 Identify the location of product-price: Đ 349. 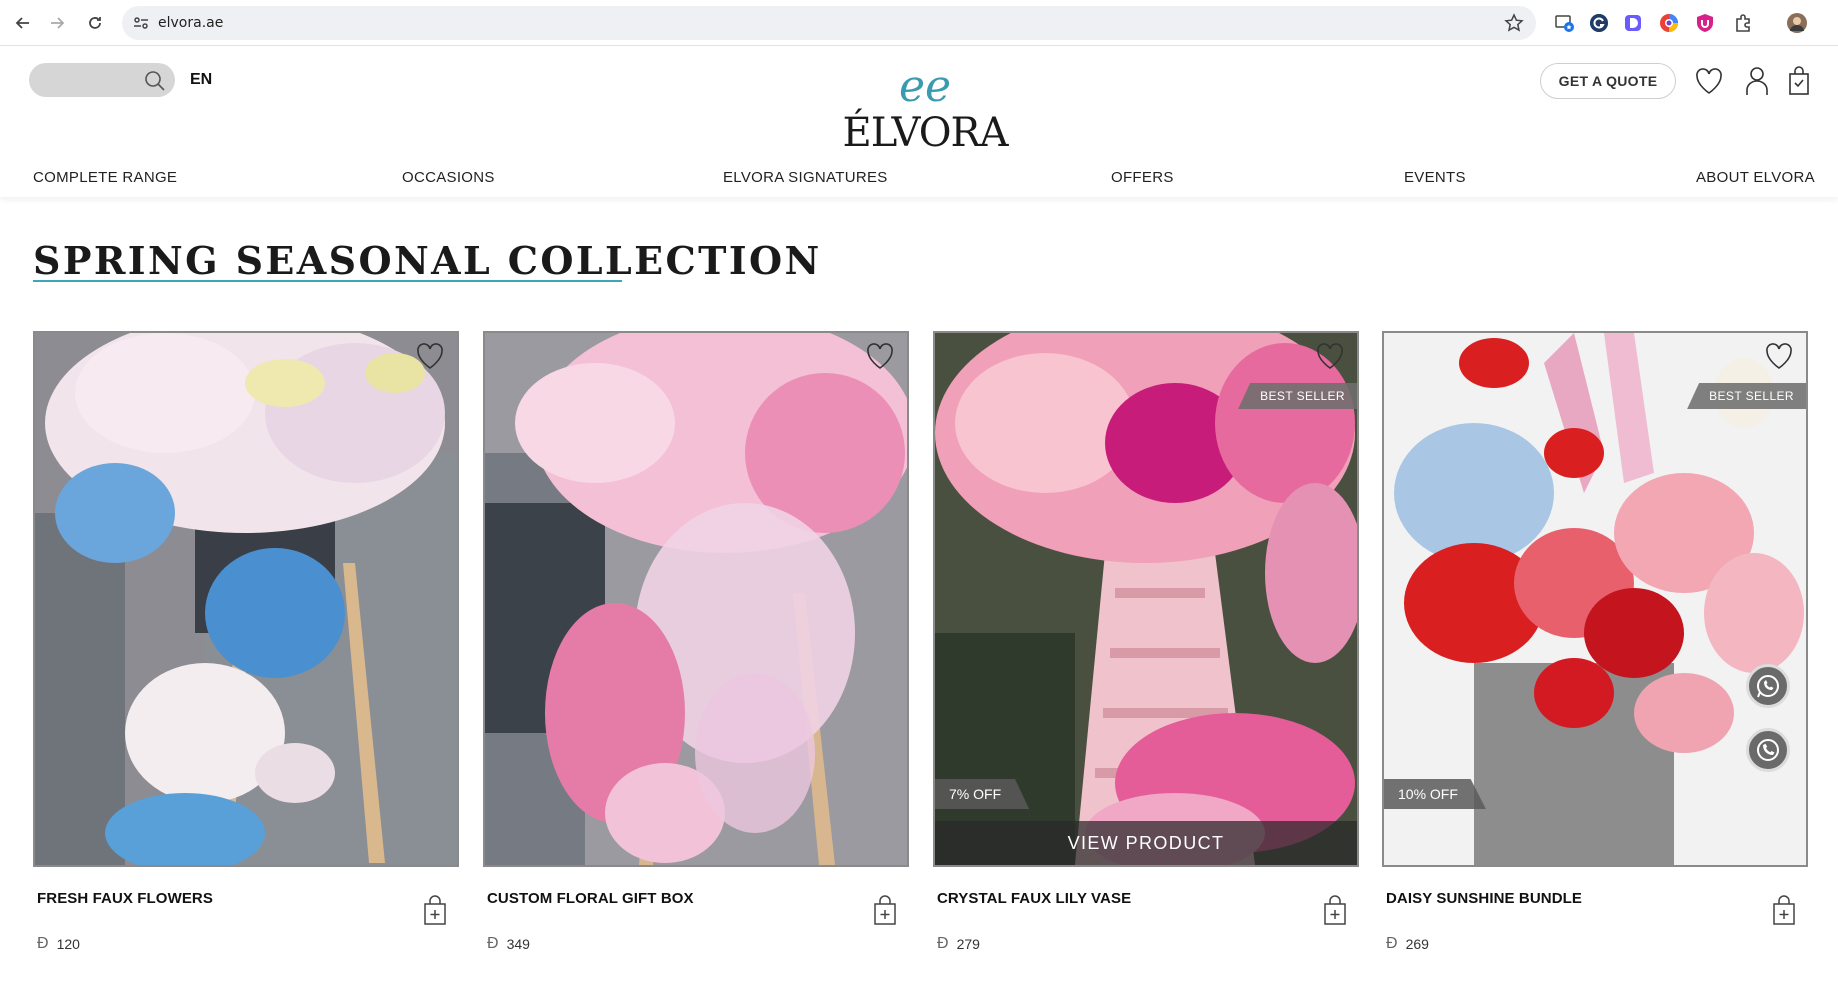
(508, 944).